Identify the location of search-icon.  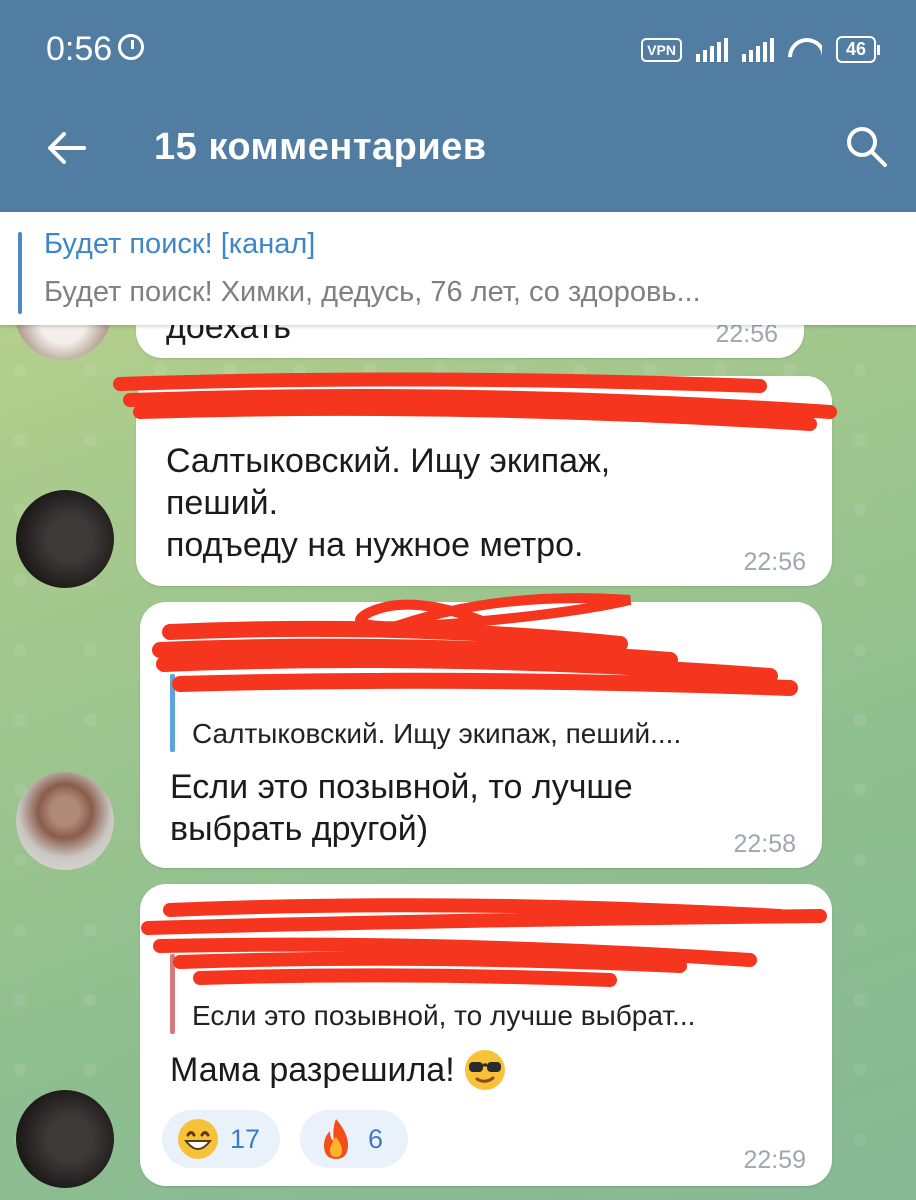
(866, 146).